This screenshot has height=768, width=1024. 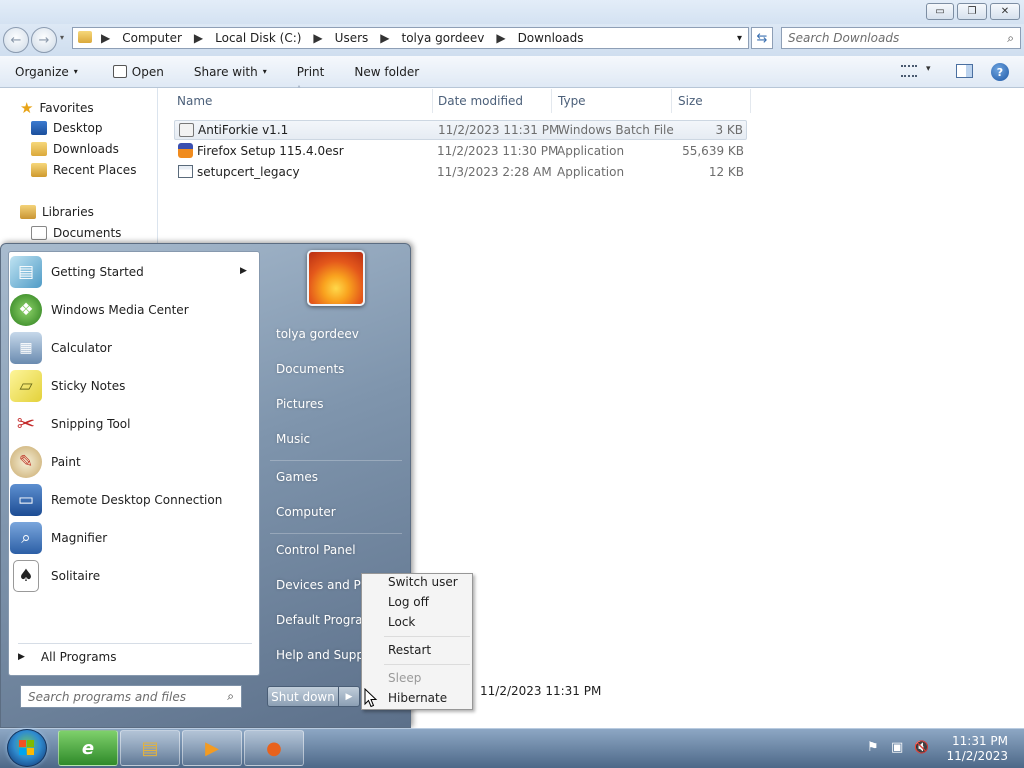 I want to click on user-picture, so click(x=336, y=278).